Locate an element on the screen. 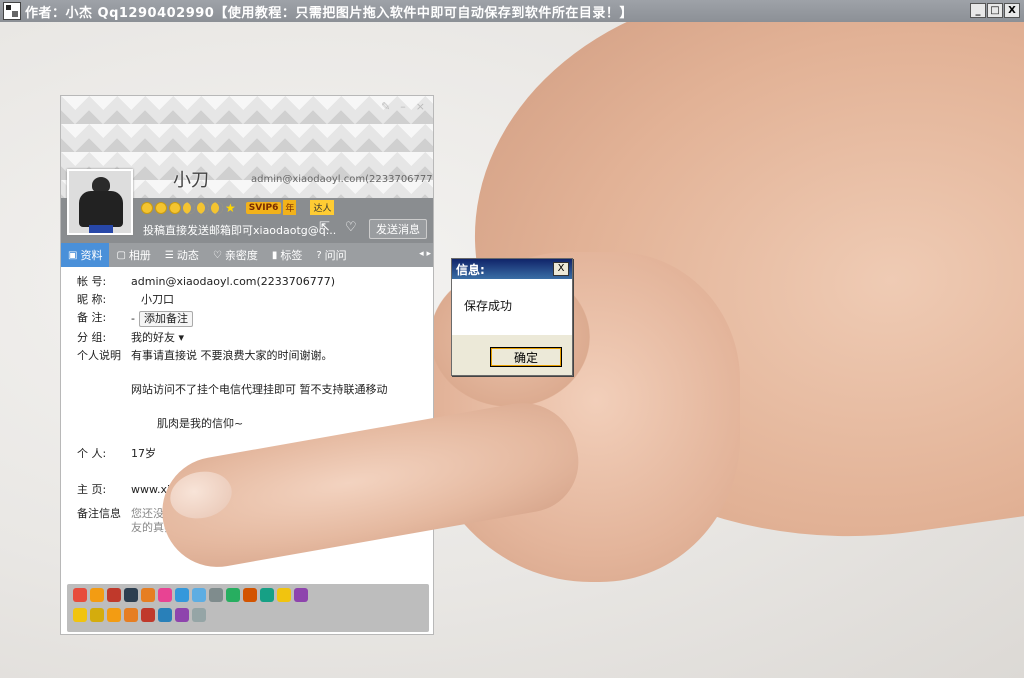 This screenshot has width=1024, height=678. description-label: 个人说明 is located at coordinates (99, 355).